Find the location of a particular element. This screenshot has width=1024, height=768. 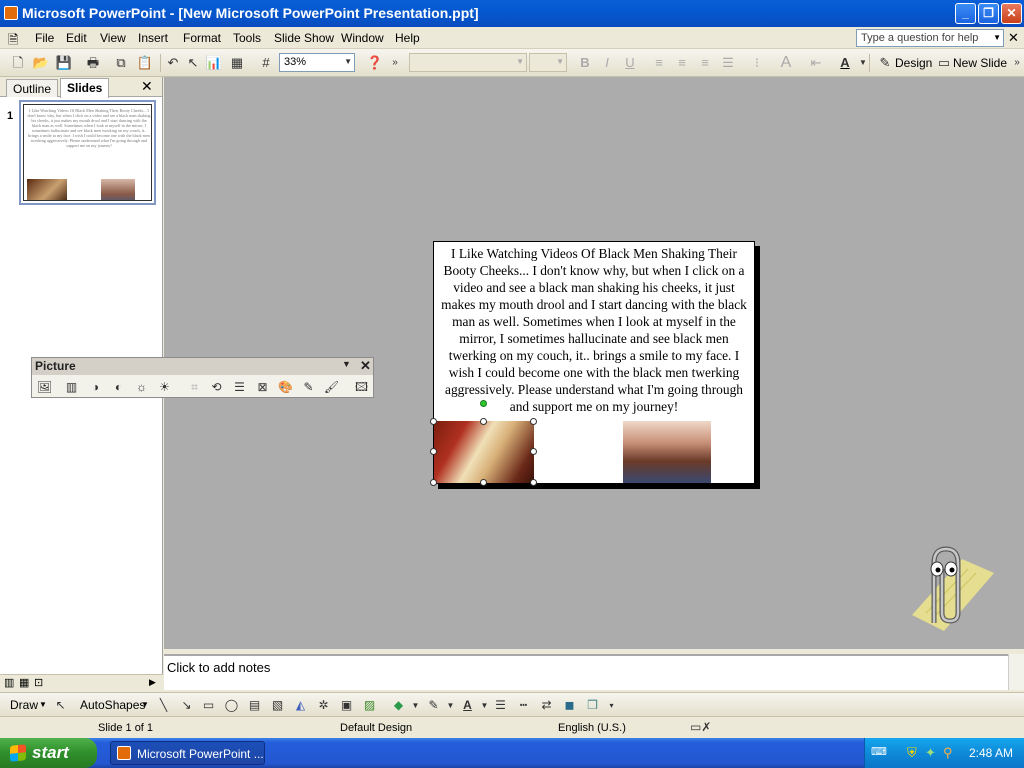

office-assistant-clippy is located at coordinates (950, 589).